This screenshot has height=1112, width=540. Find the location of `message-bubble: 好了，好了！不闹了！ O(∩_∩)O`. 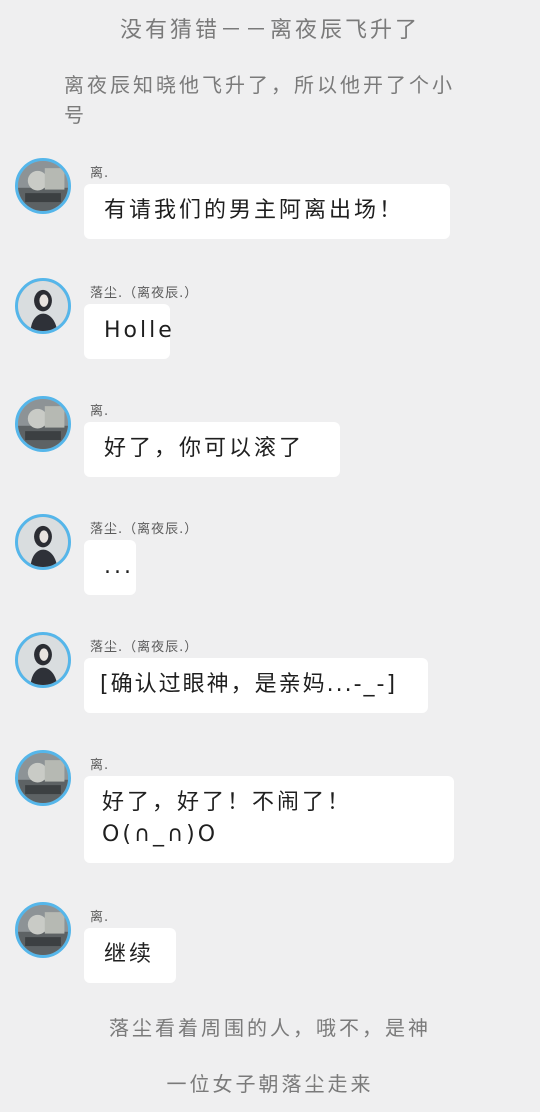

message-bubble: 好了，好了！不闹了！ O(∩_∩)O is located at coordinates (269, 819).